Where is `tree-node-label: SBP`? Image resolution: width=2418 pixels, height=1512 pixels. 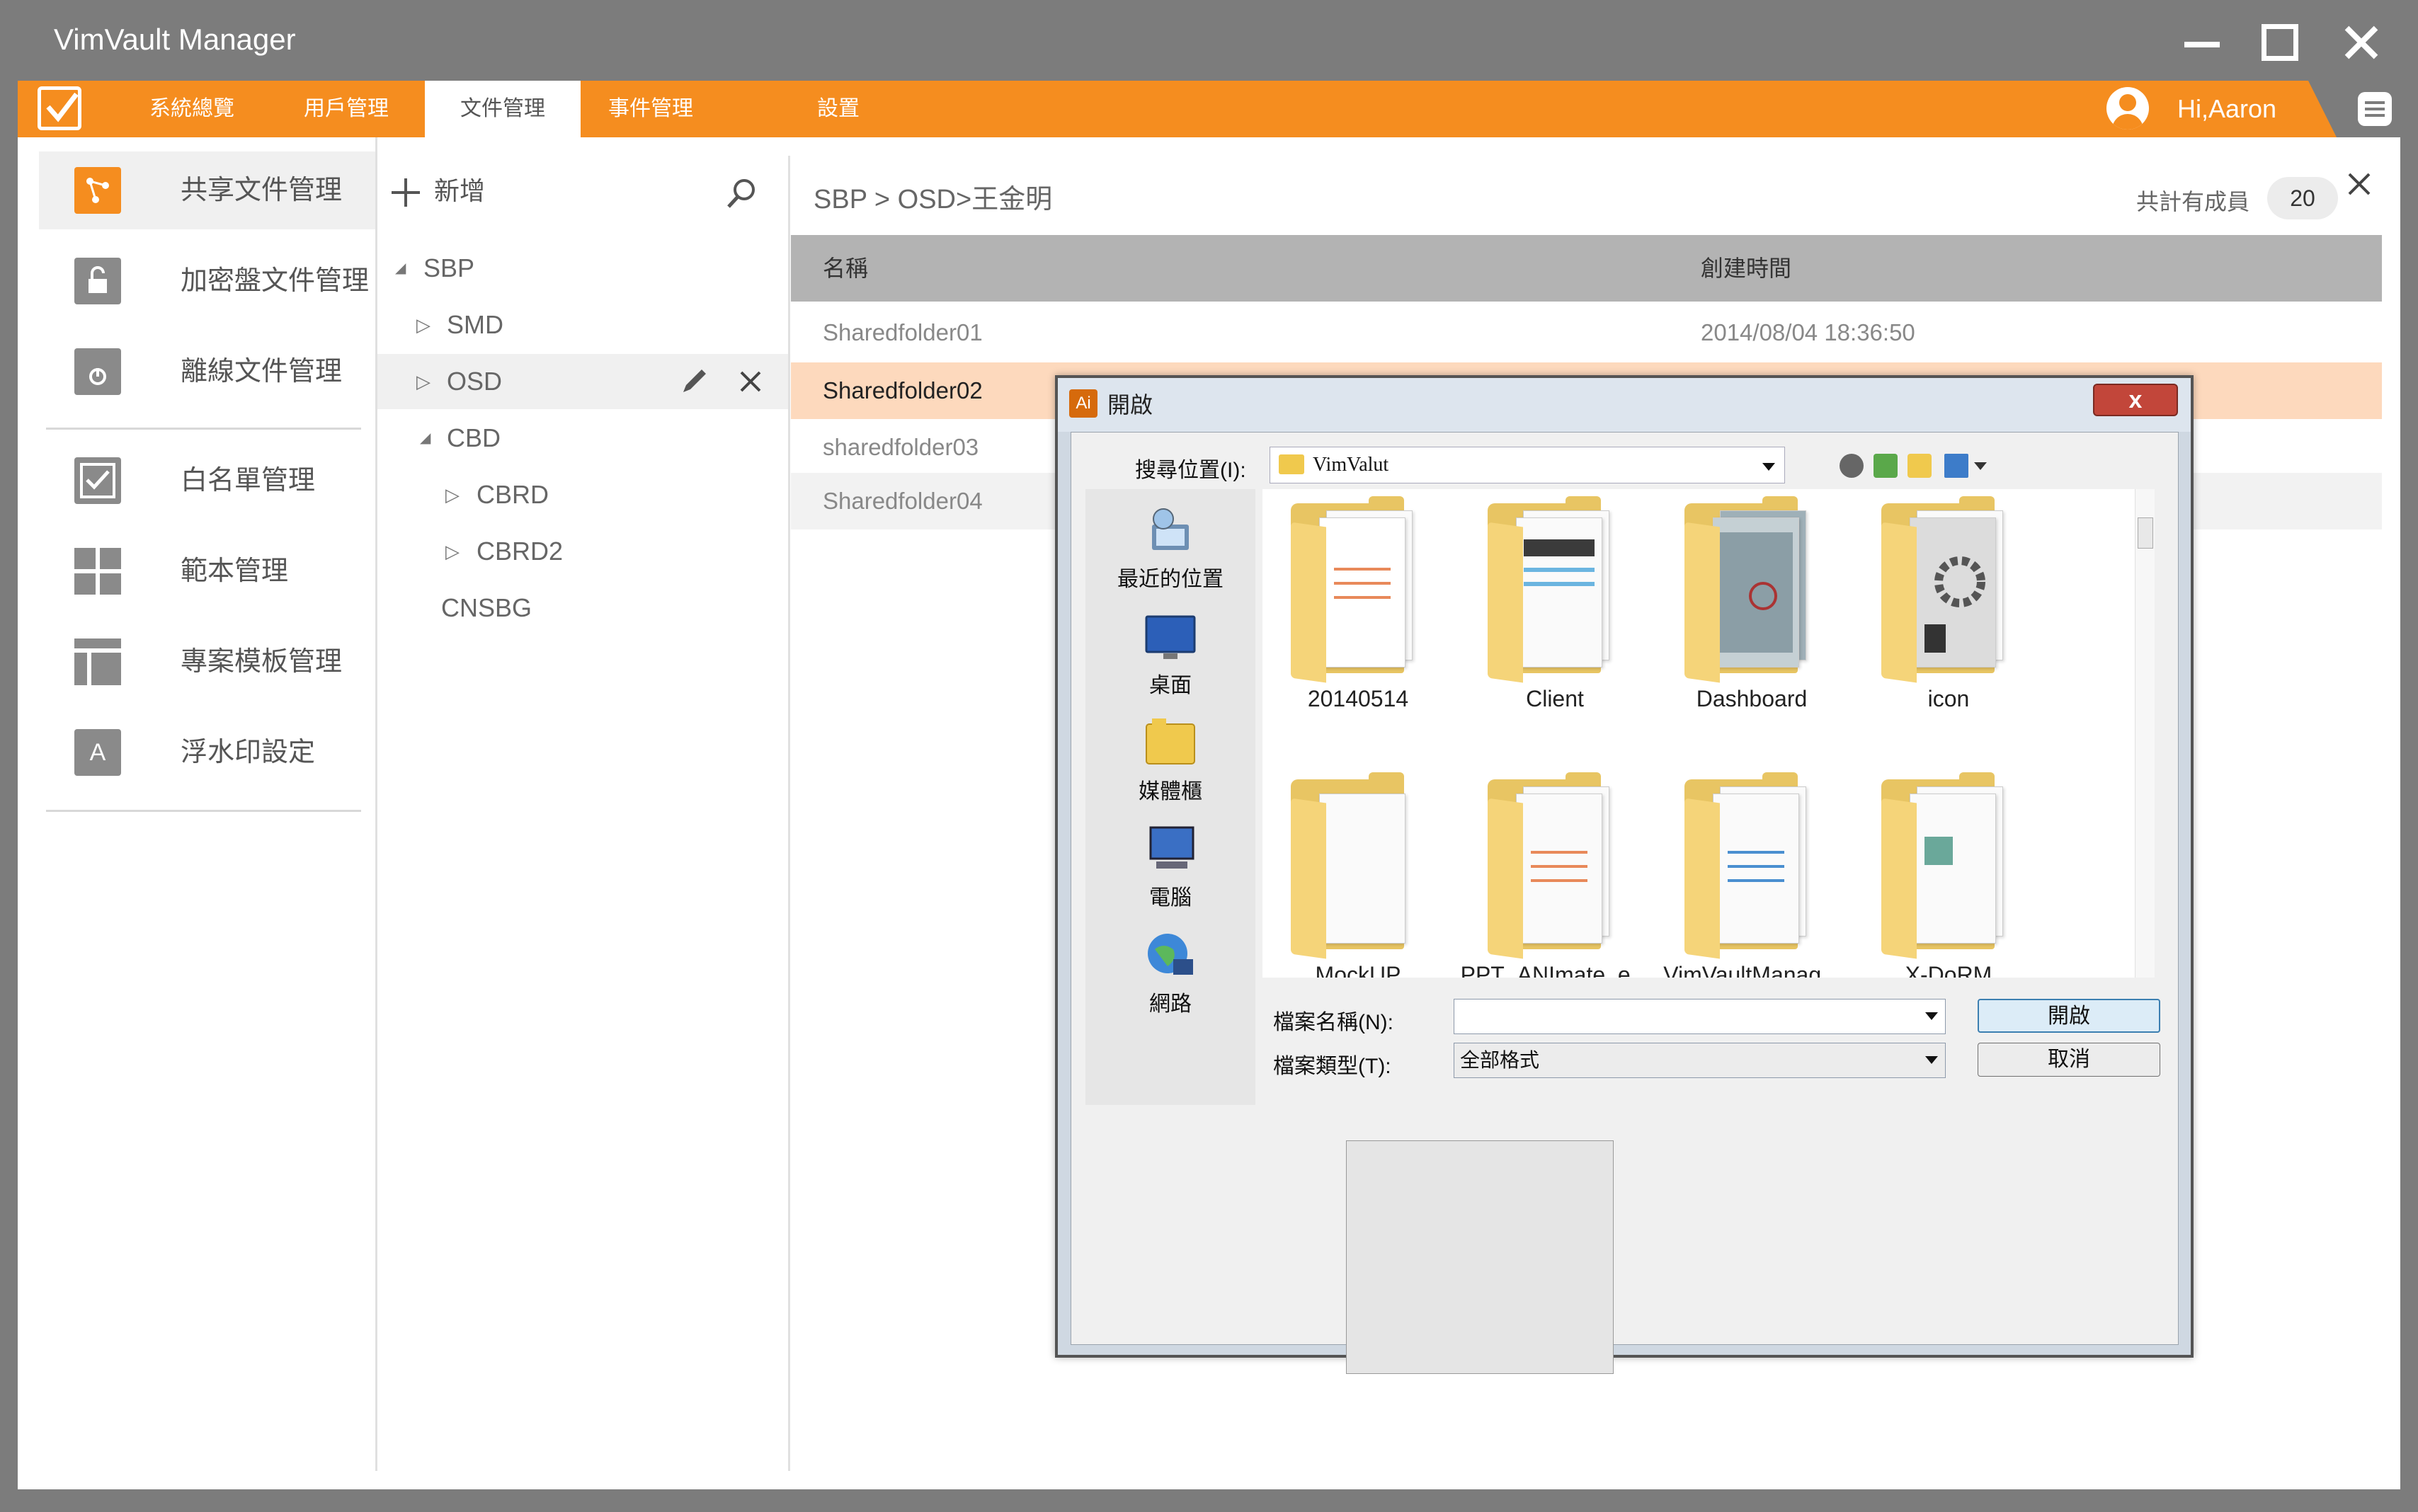 tree-node-label: SBP is located at coordinates (449, 267).